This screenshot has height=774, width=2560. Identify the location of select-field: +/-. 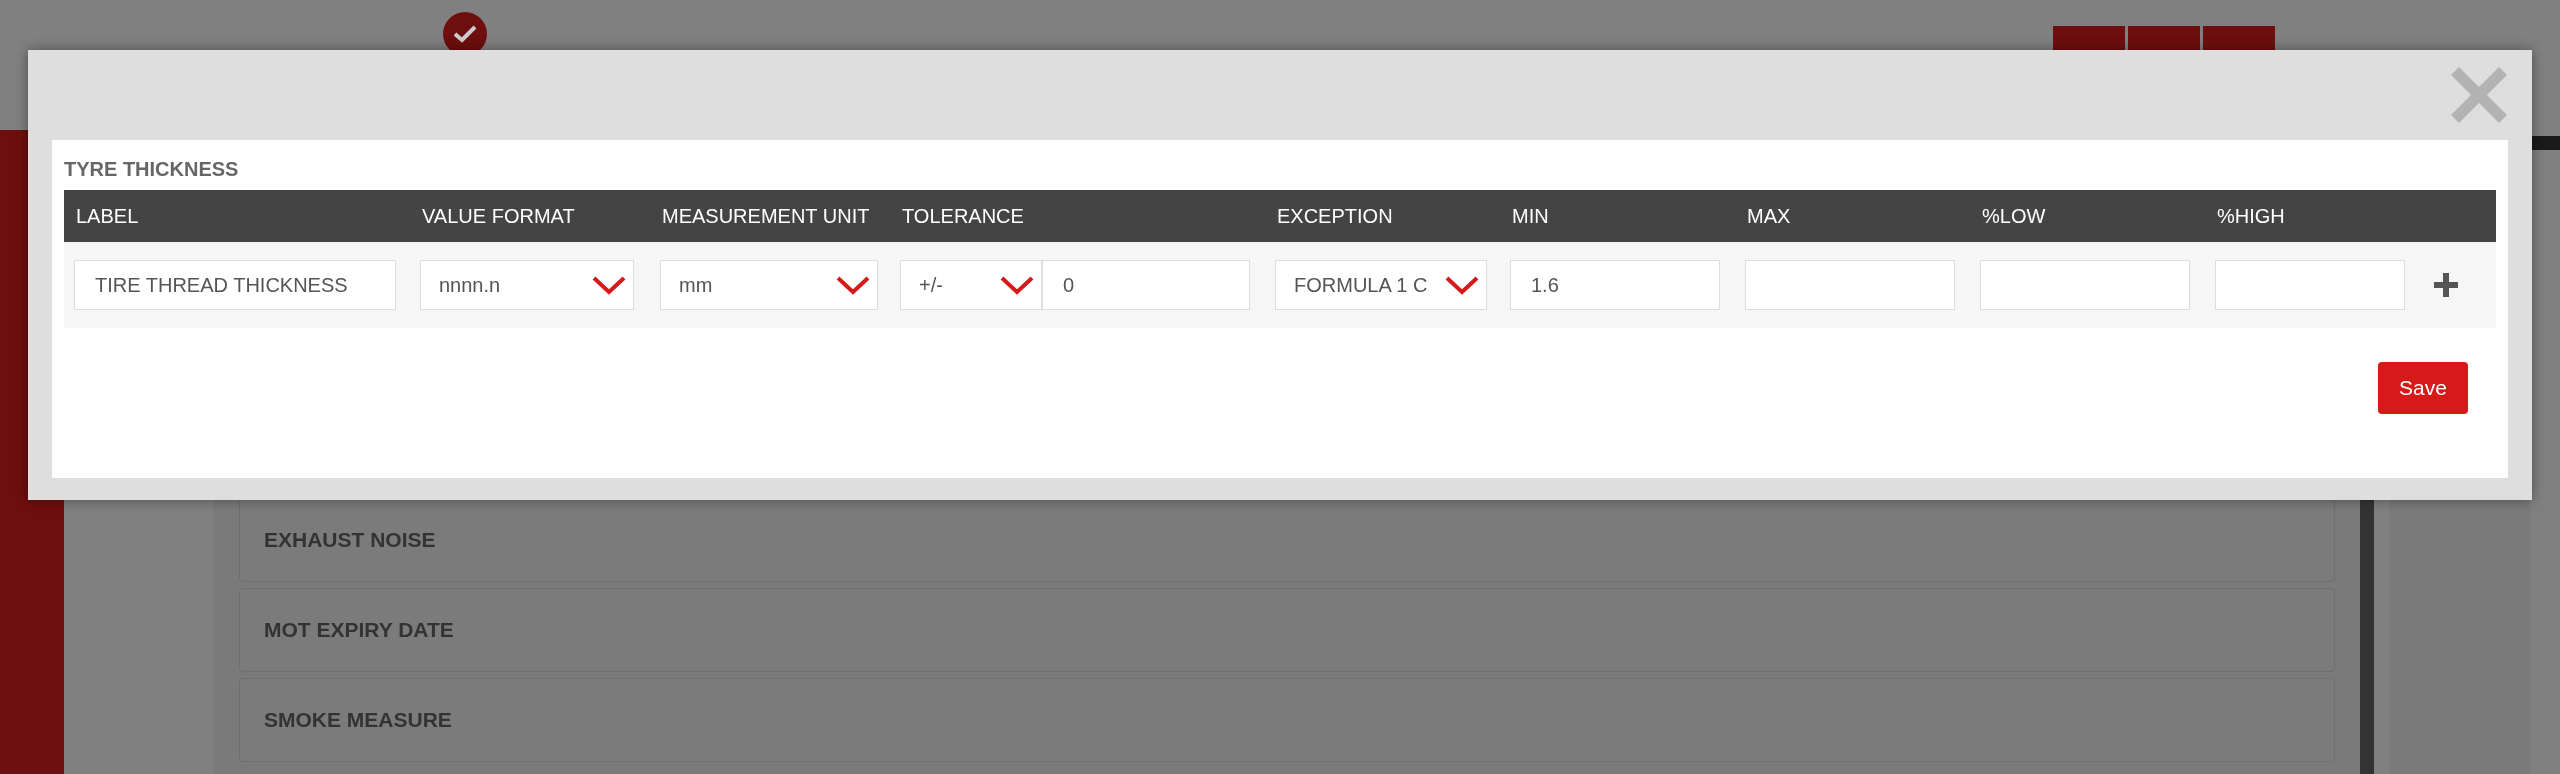
(971, 285).